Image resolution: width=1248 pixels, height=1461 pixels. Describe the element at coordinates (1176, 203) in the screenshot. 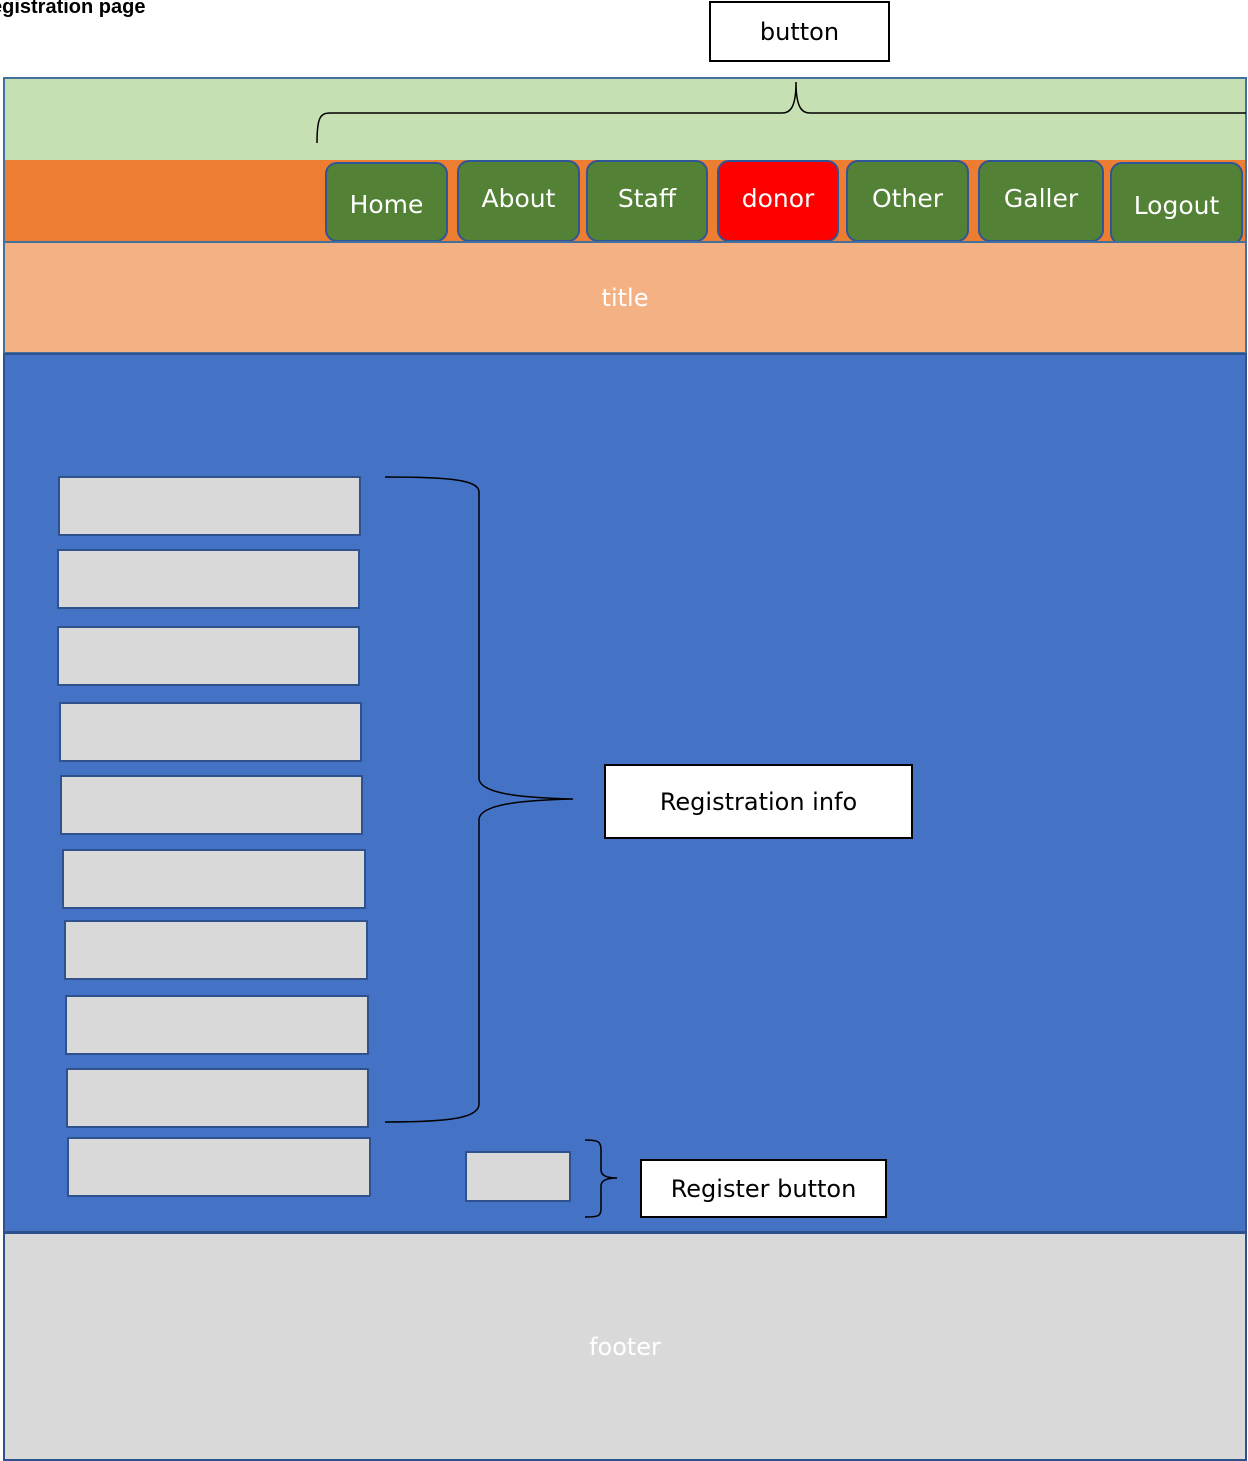

I see `nav-button-logout: Logout` at that location.